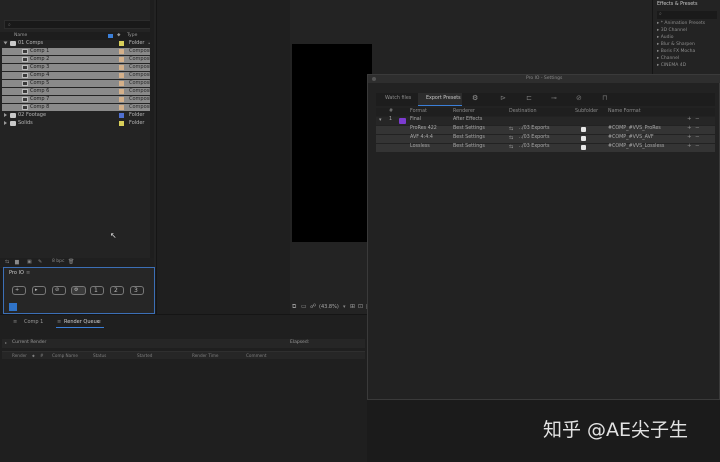  I want to click on effects-category-item: ▸ Audio, so click(665, 38).